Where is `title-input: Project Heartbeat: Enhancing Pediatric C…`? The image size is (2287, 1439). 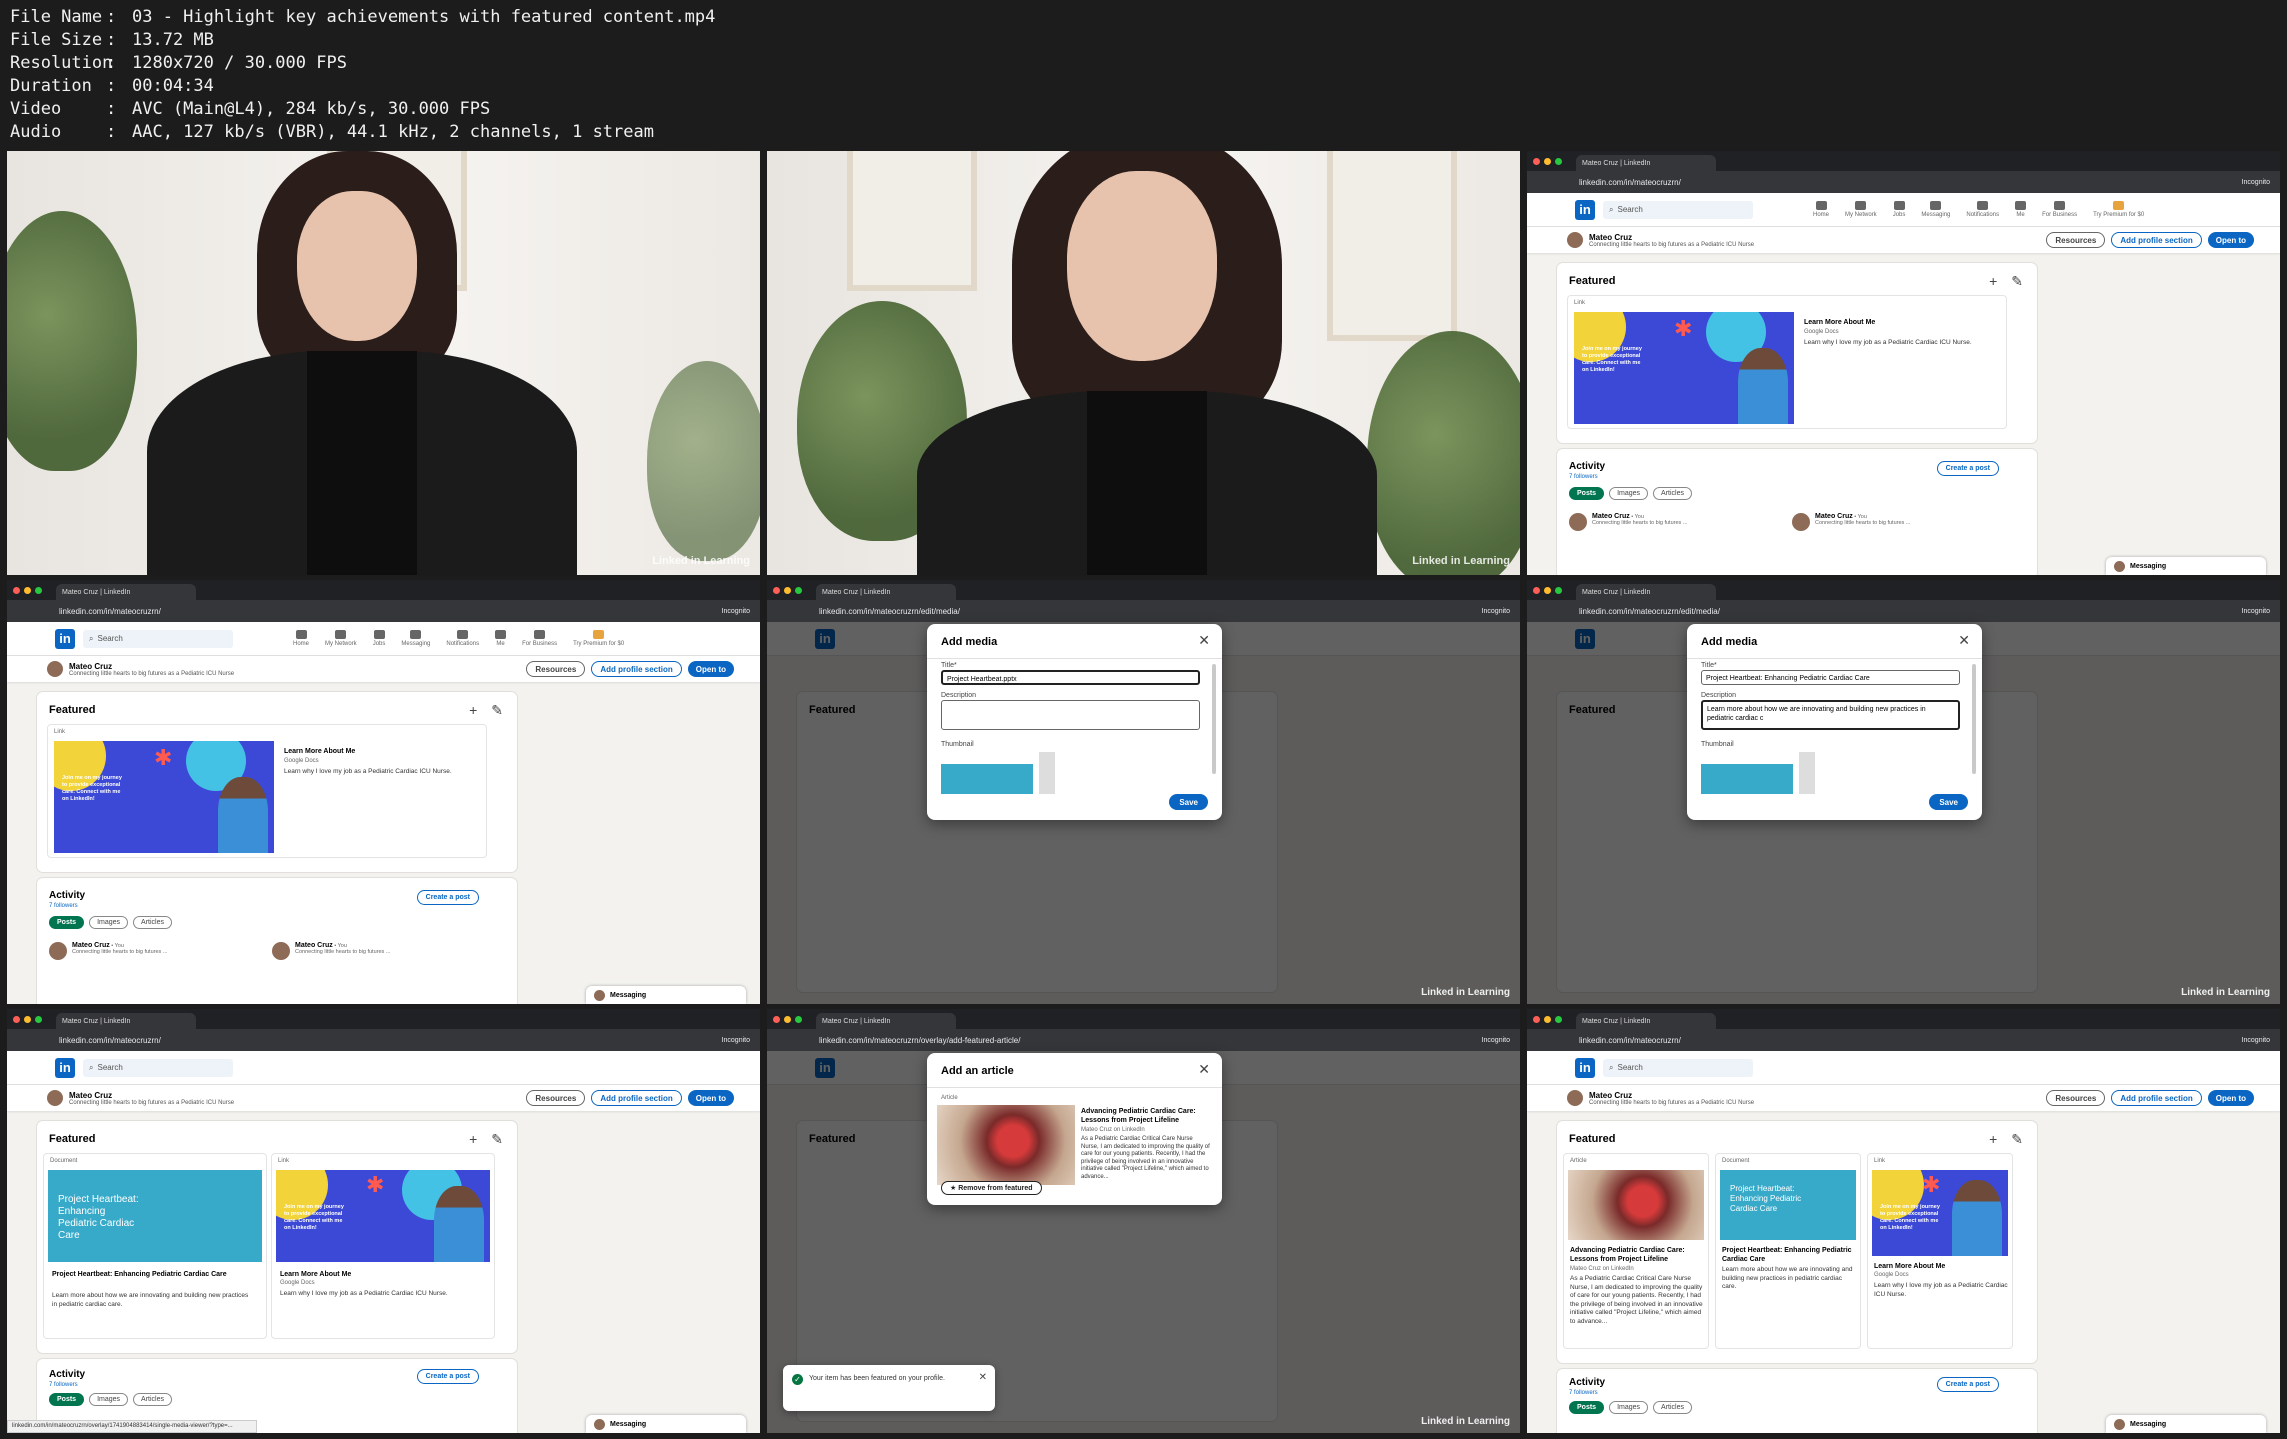 title-input: Project Heartbeat: Enhancing Pediatric C… is located at coordinates (1830, 677).